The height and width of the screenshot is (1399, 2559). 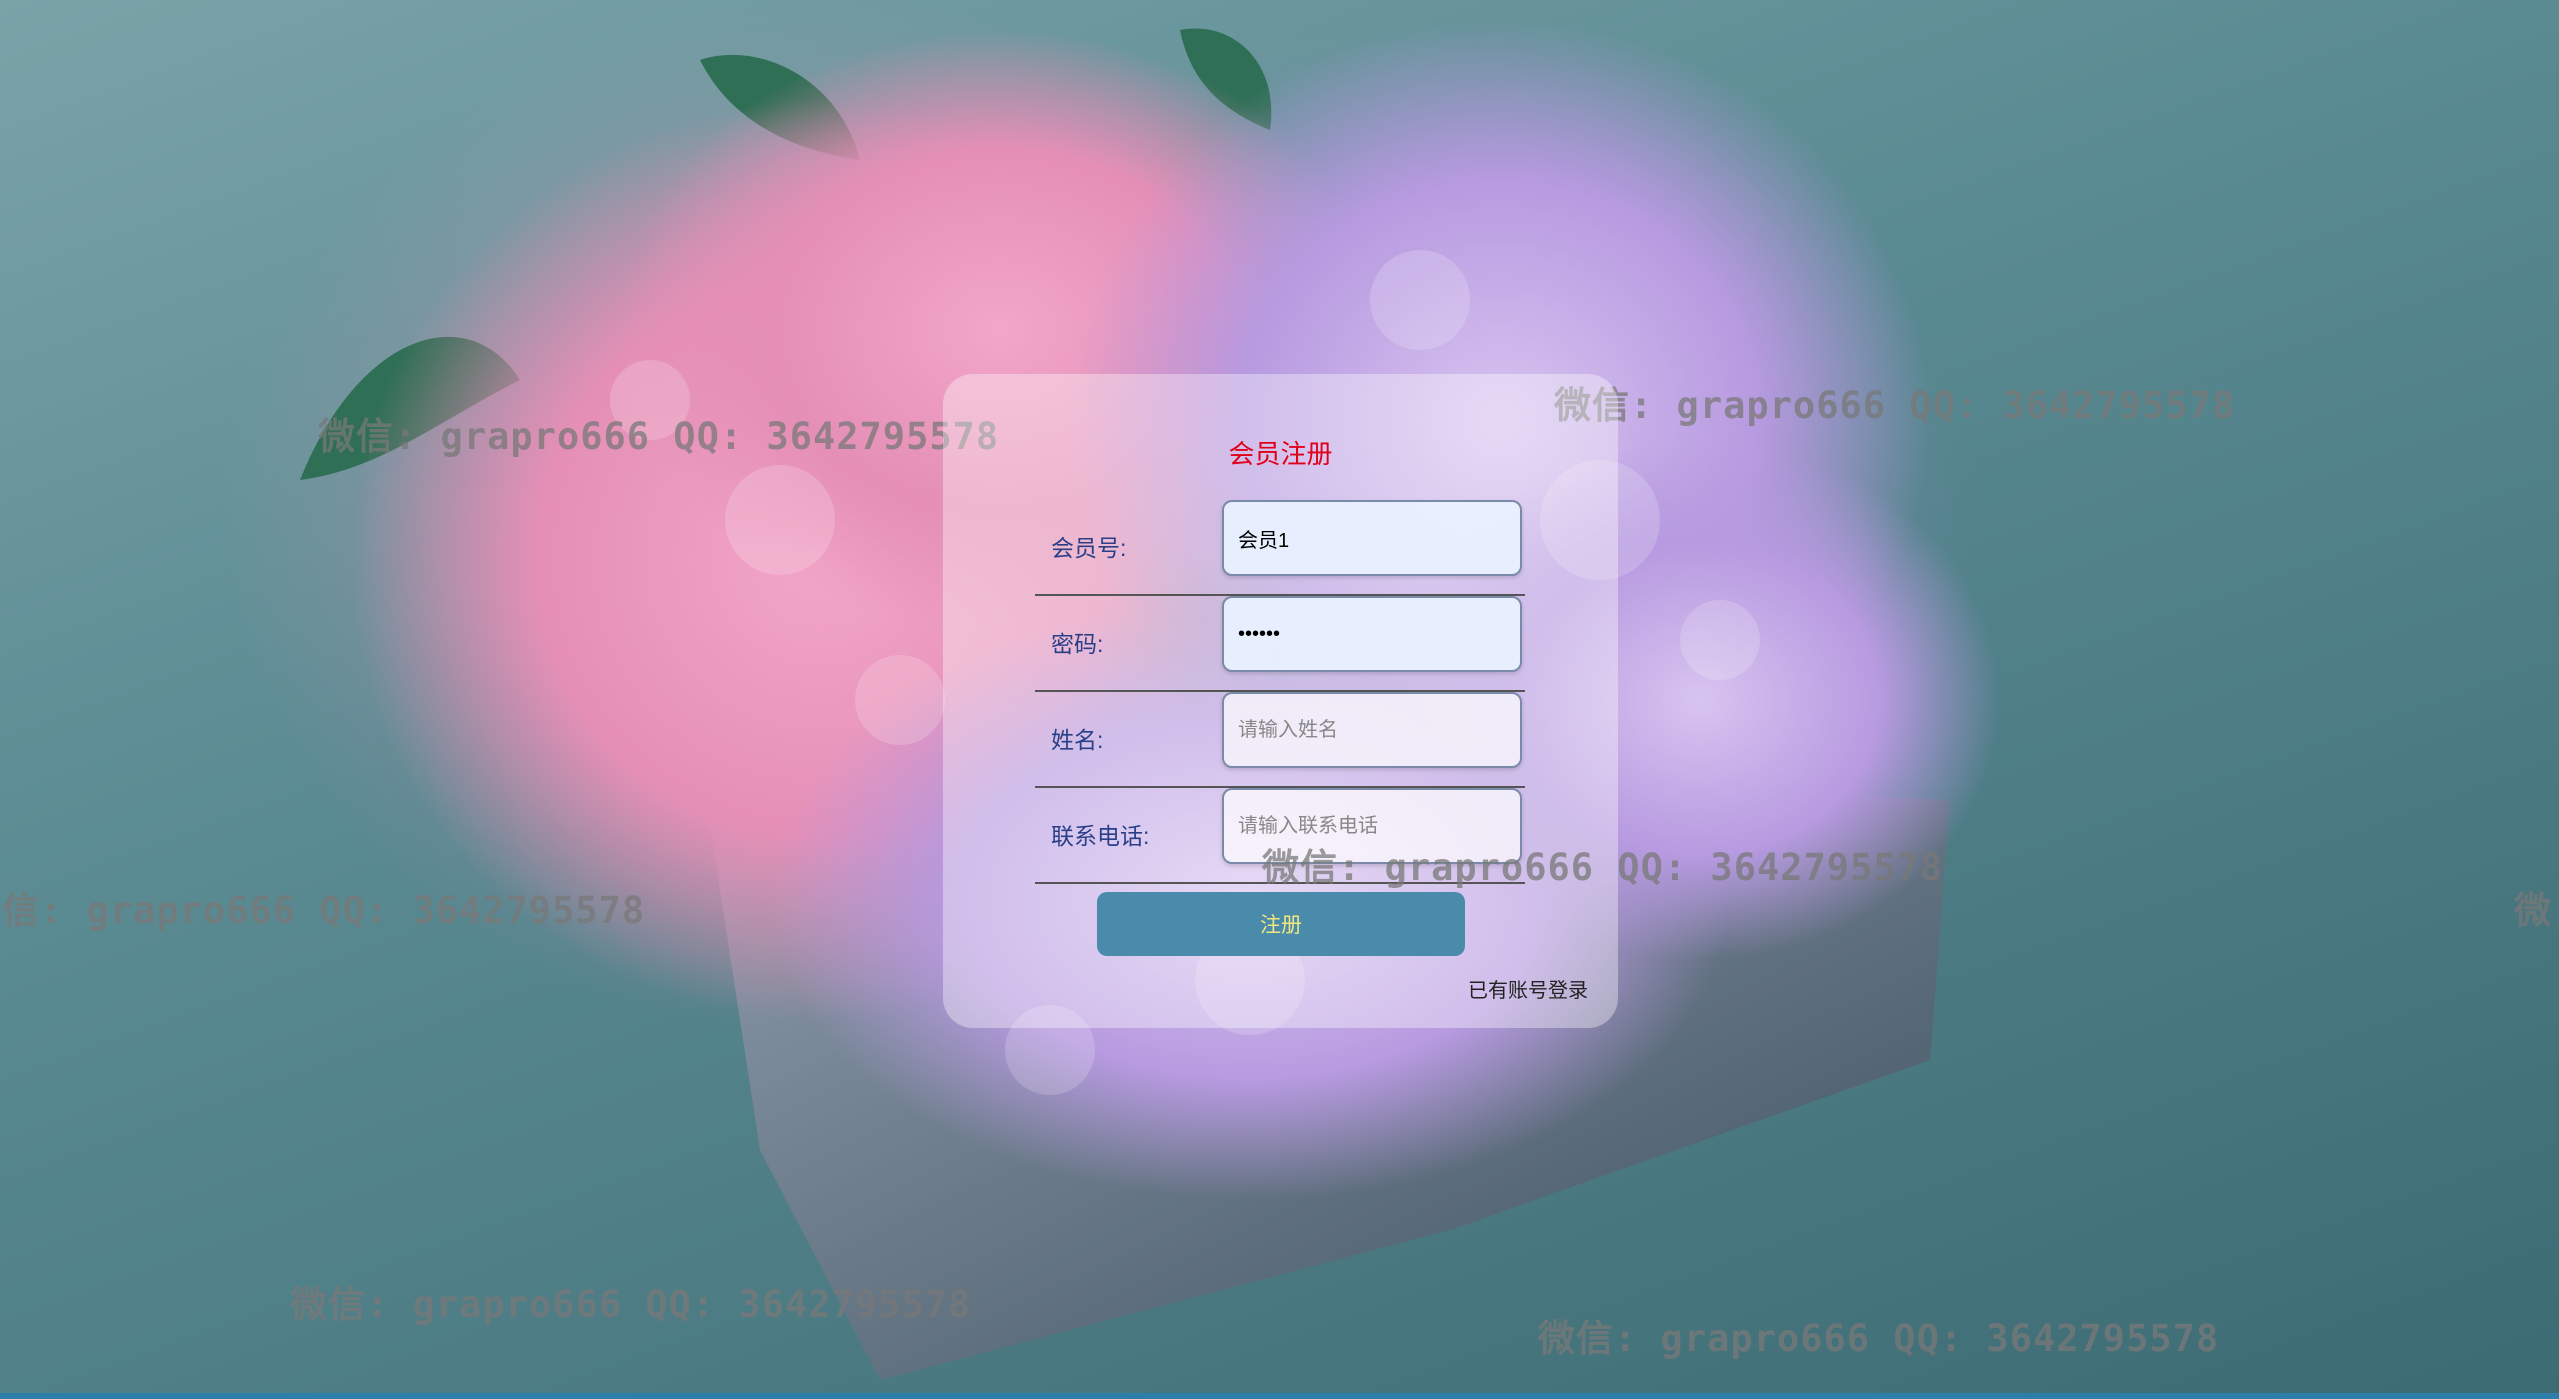 What do you see at coordinates (324, 910) in the screenshot?
I see `watermark-text: 信: grapro666 QQ: 3642795578` at bounding box center [324, 910].